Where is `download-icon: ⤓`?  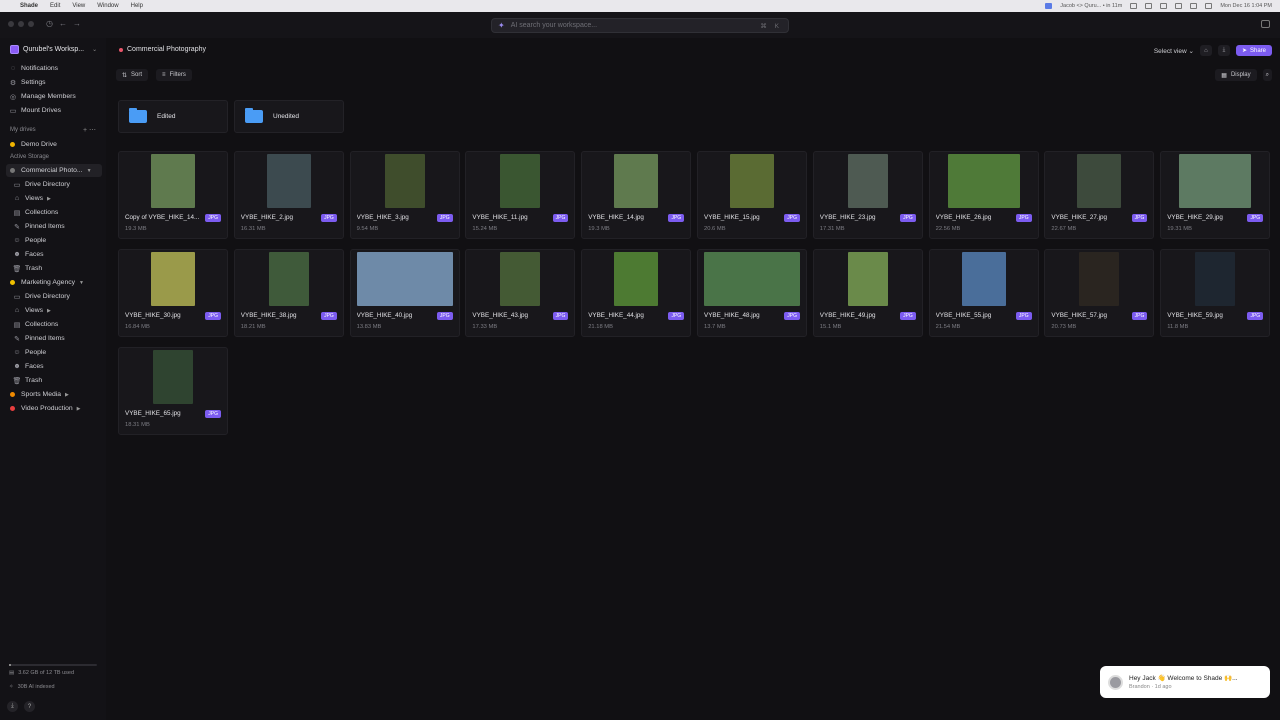 download-icon: ⤓ is located at coordinates (12, 706).